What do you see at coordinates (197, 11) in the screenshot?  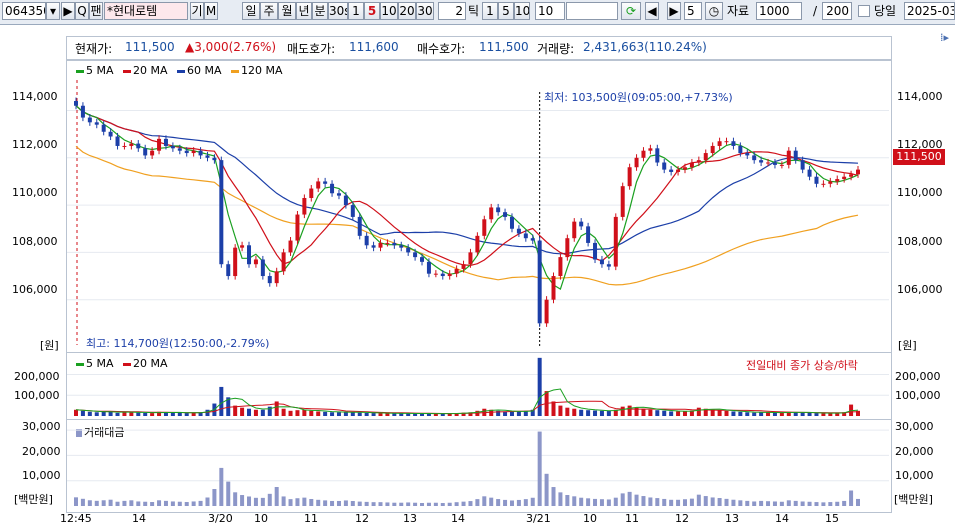 I see `gi-button: 기` at bounding box center [197, 11].